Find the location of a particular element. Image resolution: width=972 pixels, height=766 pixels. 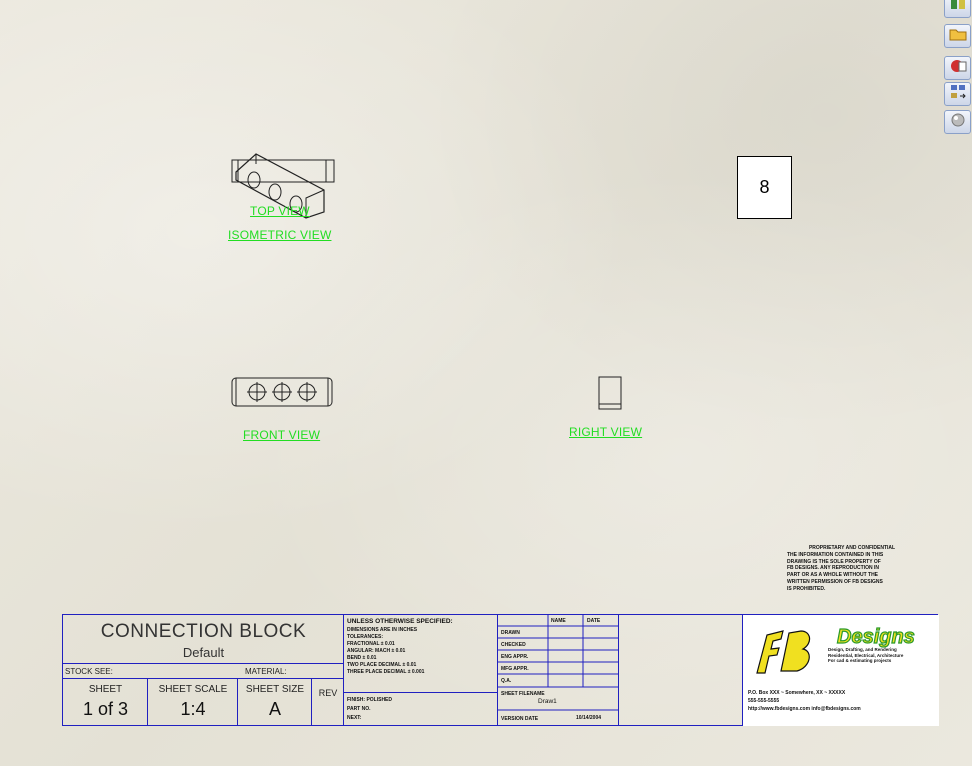

drawing-title: CONNECTION BLOCK is located at coordinates (203, 631).